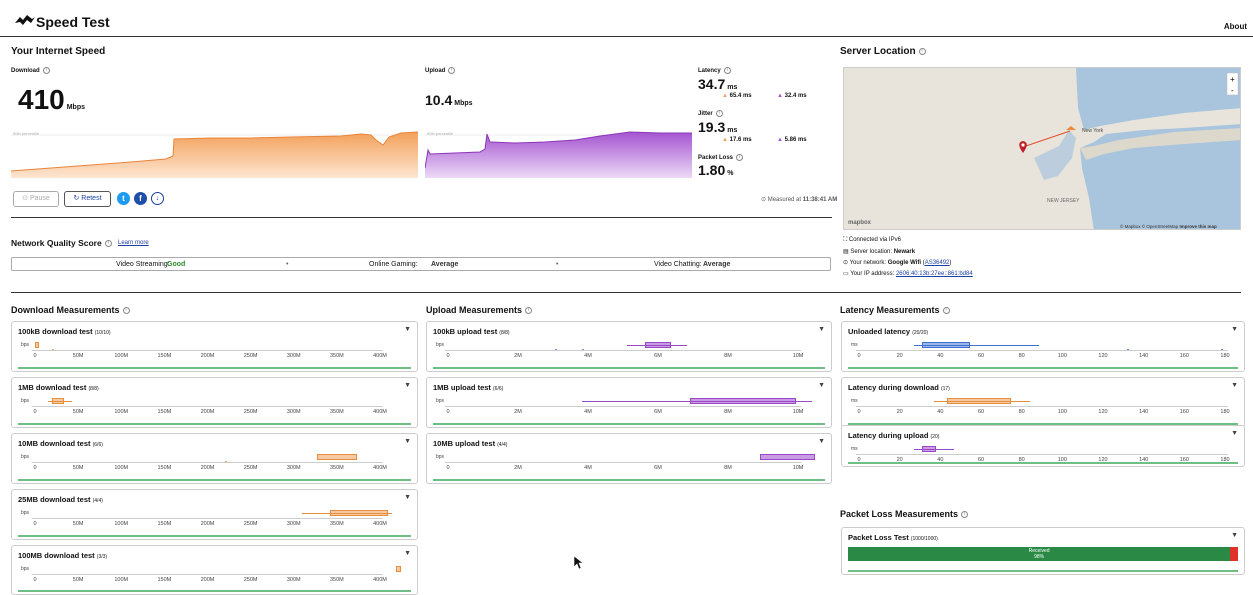 This screenshot has height=595, width=1253. Describe the element at coordinates (87, 199) in the screenshot. I see `retest-button: ↻ Retest` at that location.